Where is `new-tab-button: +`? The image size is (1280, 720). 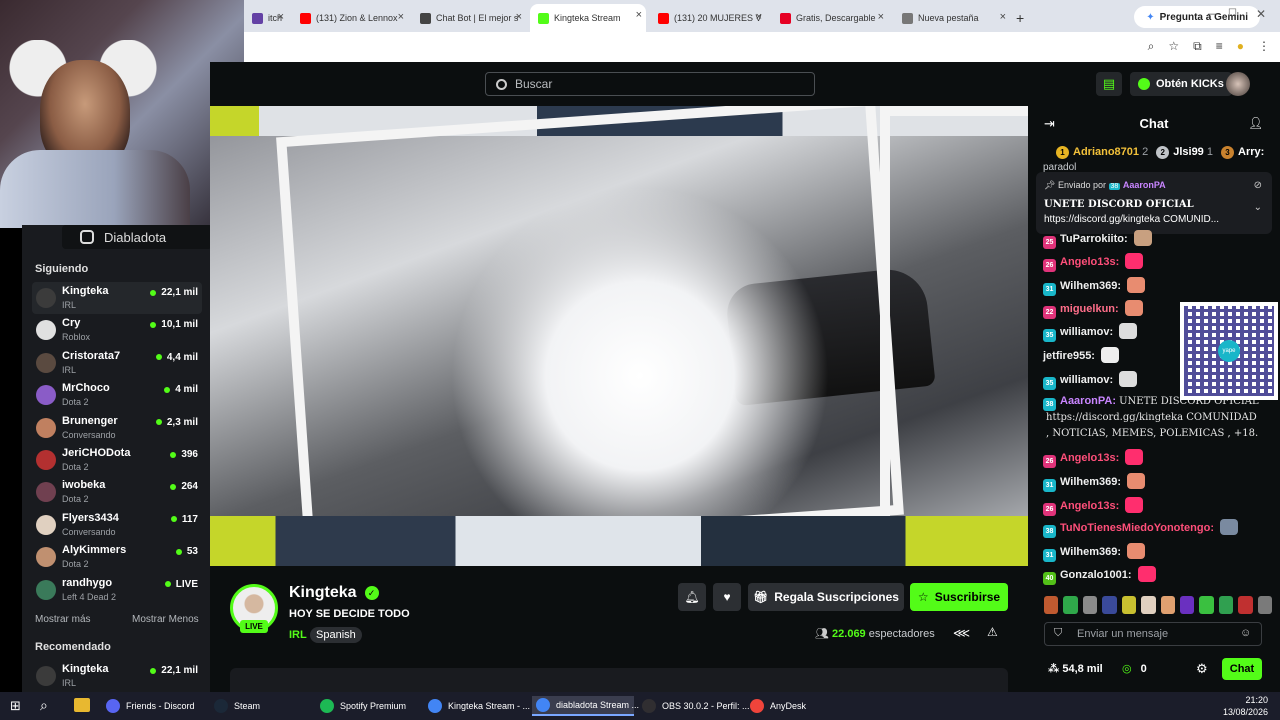
new-tab-button: + is located at coordinates (1020, 18).